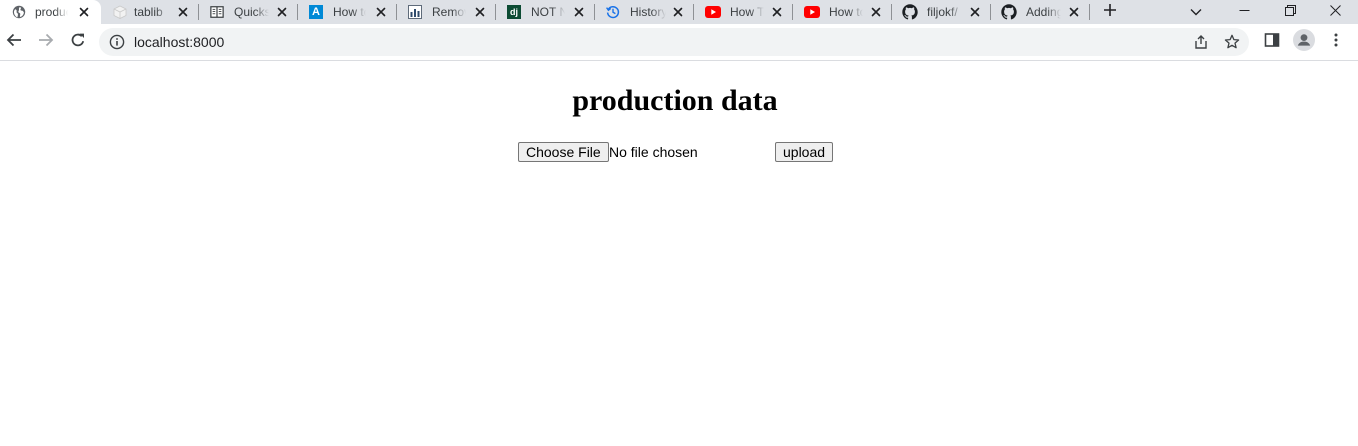 The height and width of the screenshot is (446, 1358). What do you see at coordinates (1043, 12) in the screenshot?
I see `tab-title: Adding` at bounding box center [1043, 12].